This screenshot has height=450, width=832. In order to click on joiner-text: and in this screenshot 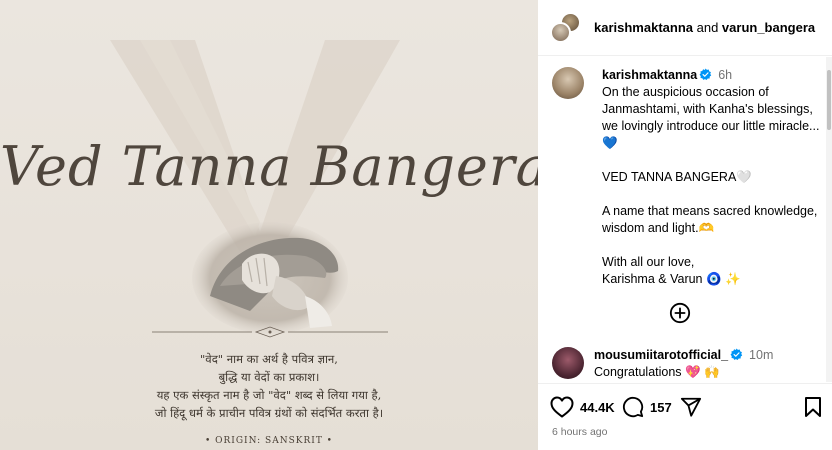, I will do `click(707, 27)`.